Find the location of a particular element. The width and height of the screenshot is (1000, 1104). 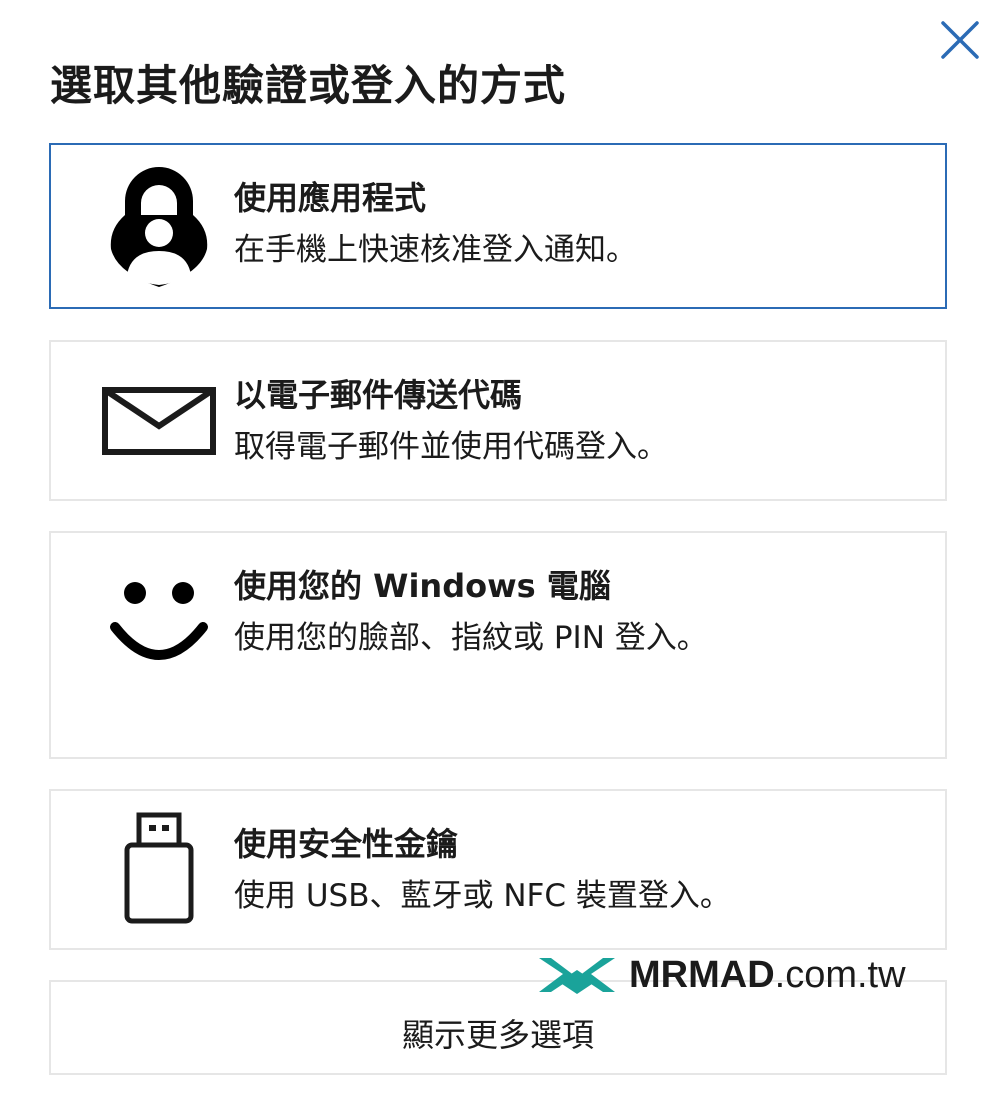

watermark-brand: MRMAD is located at coordinates (702, 975).